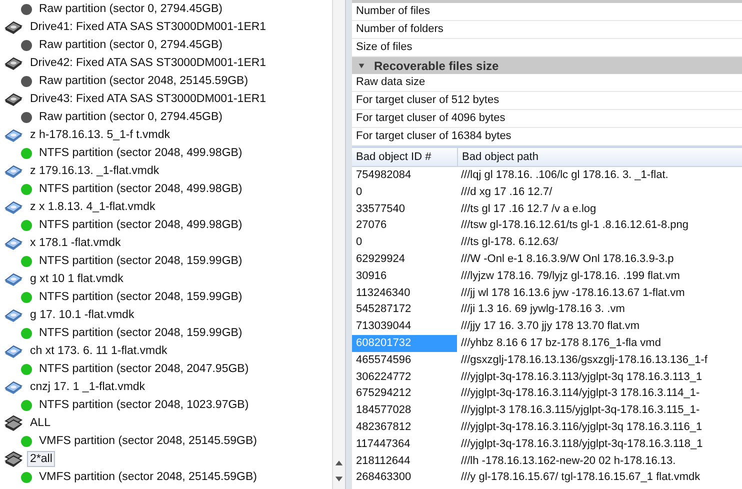 The height and width of the screenshot is (489, 742). I want to click on table-cell-text: ///jj wl 178 16.13.6 jyw -178.16.13.67 1-flat.vm, so click(573, 293).